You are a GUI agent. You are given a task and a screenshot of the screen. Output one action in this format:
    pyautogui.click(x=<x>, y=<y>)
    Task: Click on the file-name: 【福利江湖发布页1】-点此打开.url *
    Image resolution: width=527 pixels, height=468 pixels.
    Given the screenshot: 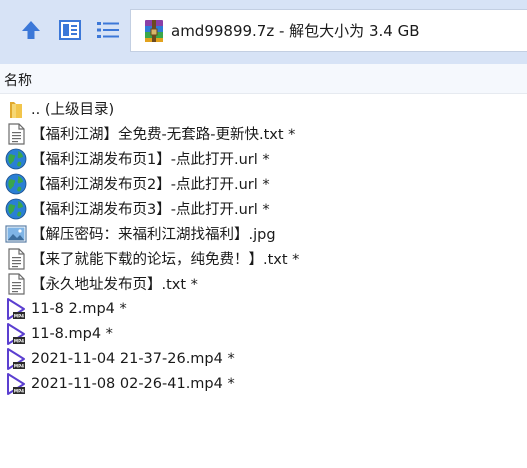 What is the action you would take?
    pyautogui.click(x=150, y=160)
    